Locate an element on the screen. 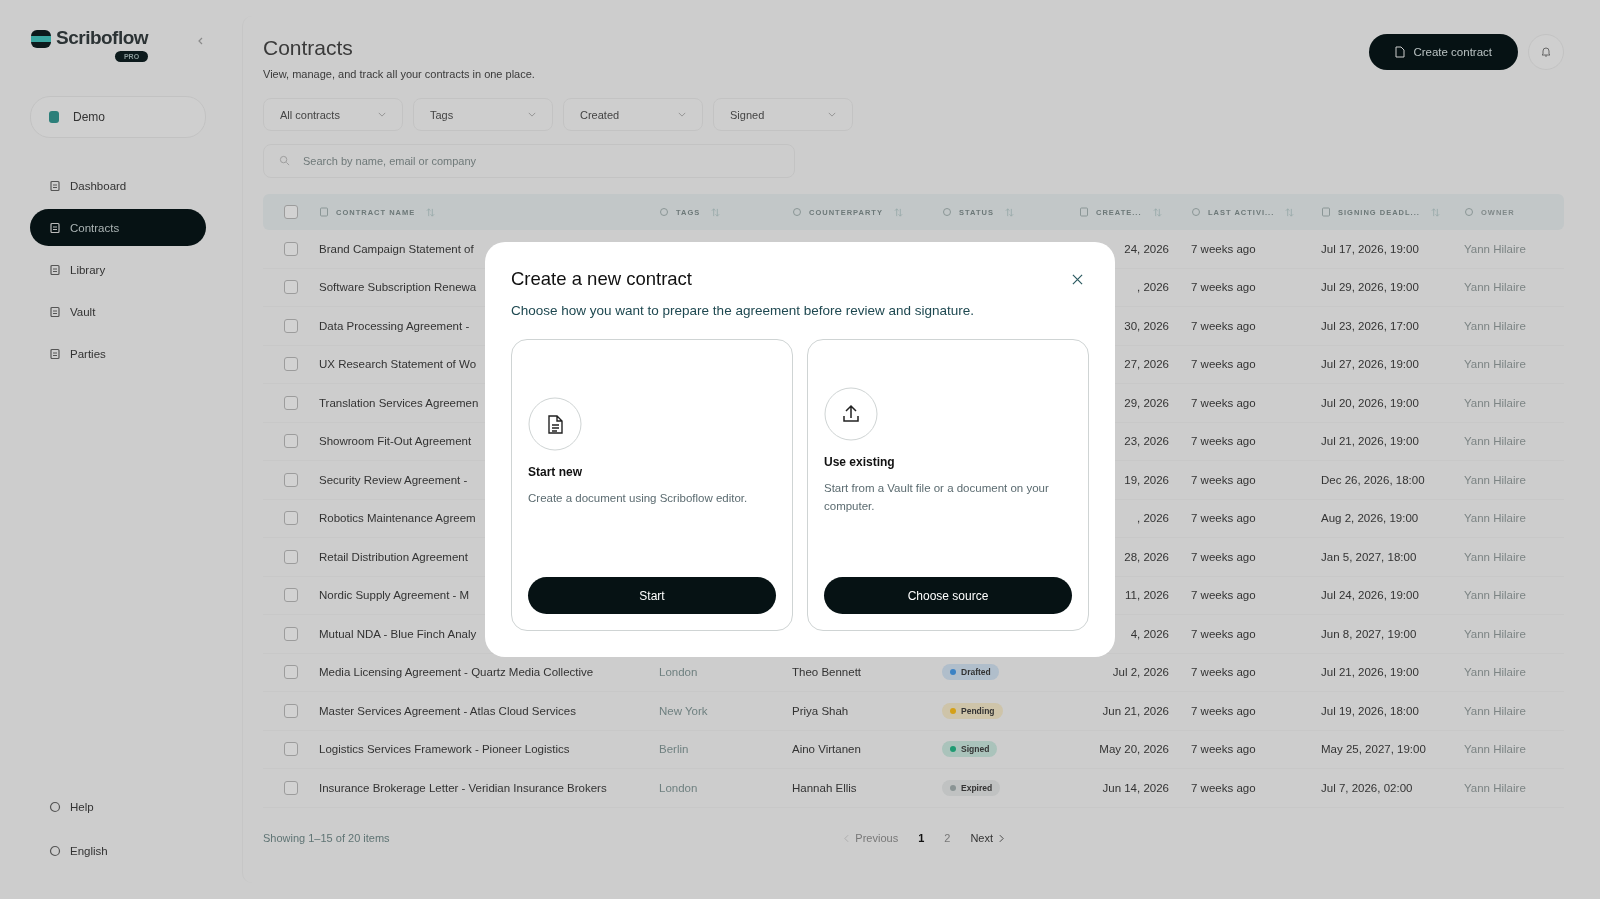 This screenshot has height=899, width=1600. contract-name: UX Research Statement of Wo is located at coordinates (398, 364).